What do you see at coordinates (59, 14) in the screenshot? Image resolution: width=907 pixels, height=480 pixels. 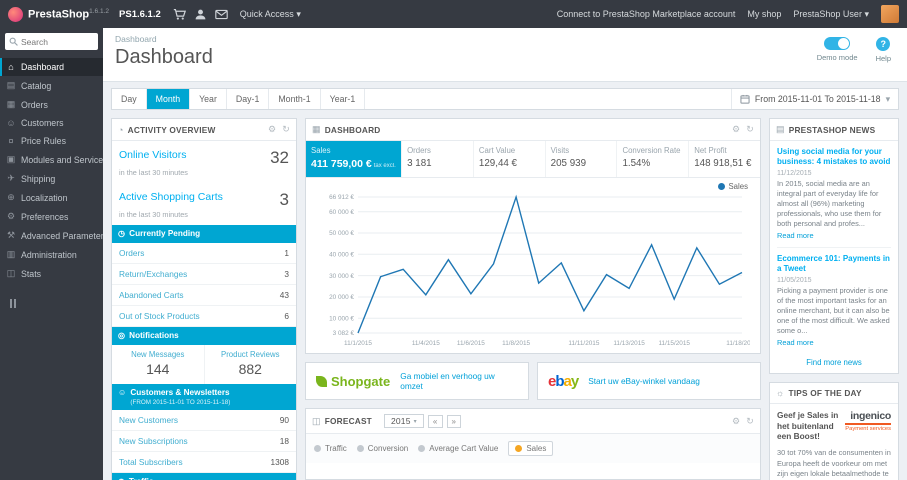 I see `prestashop-logo: PrestaShop1.6.1.2` at bounding box center [59, 14].